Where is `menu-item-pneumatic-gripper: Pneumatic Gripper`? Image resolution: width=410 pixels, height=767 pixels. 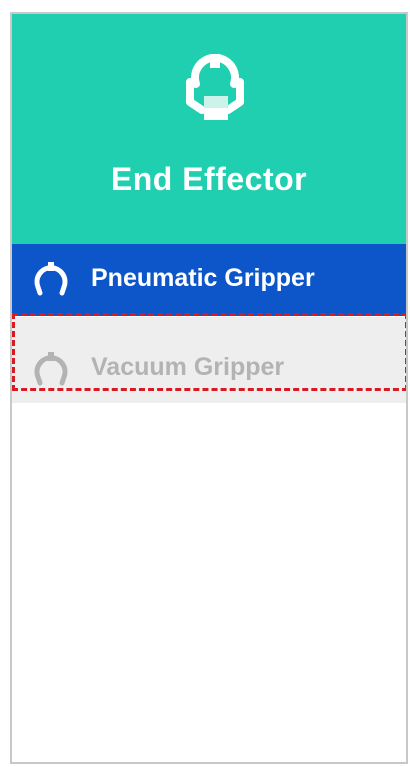
menu-item-pneumatic-gripper: Pneumatic Gripper is located at coordinates (209, 280).